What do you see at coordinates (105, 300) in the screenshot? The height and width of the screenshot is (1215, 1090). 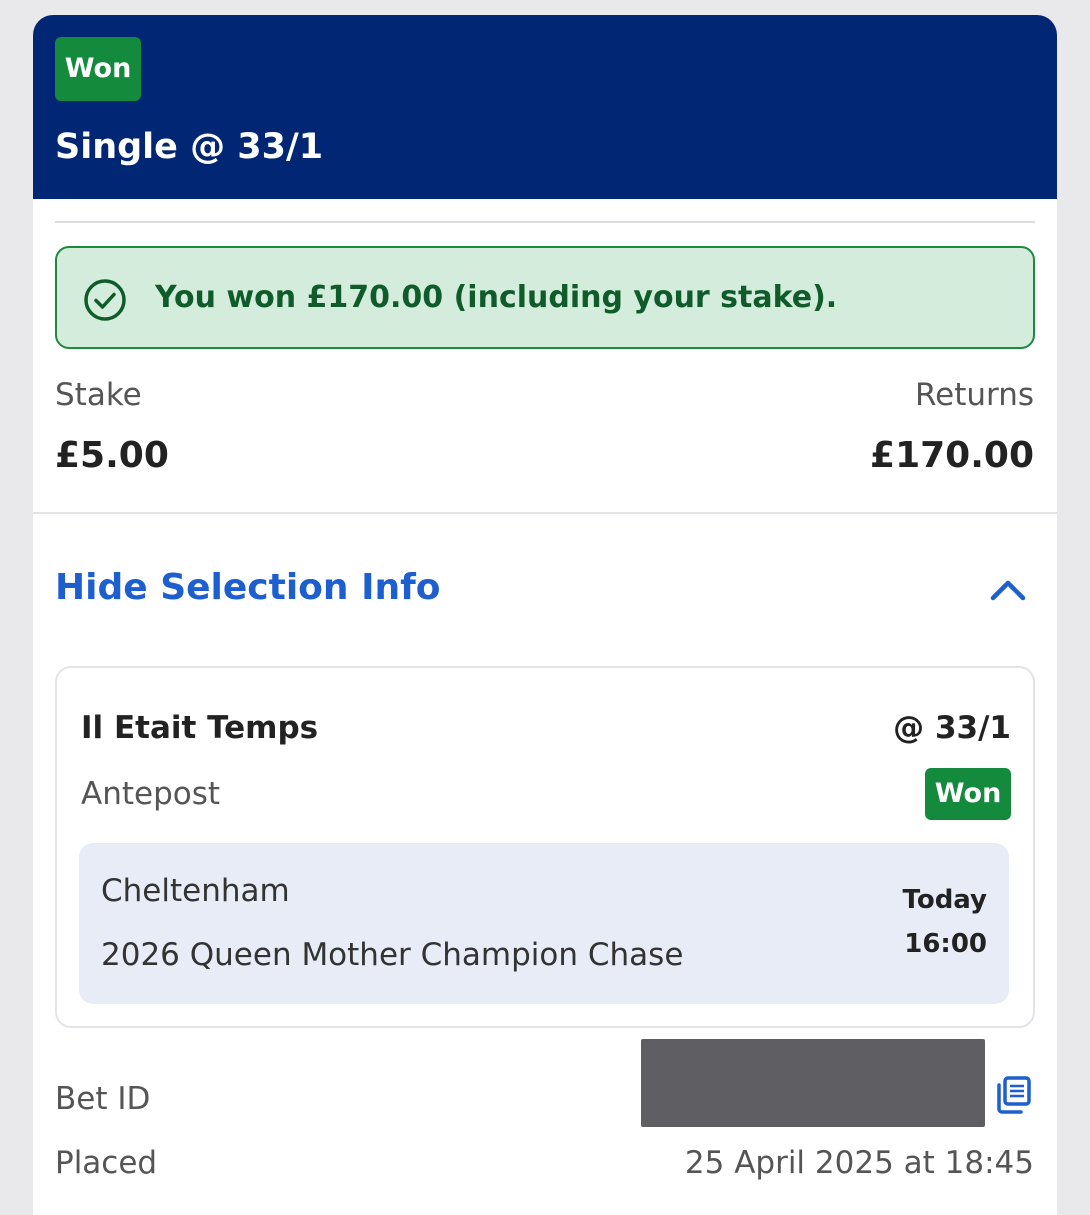 I see `check-circle-icon` at bounding box center [105, 300].